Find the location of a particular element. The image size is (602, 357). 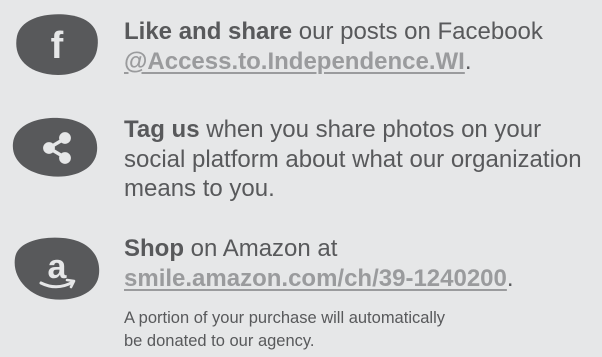

tag-lead: Tag us is located at coordinates (162, 129).